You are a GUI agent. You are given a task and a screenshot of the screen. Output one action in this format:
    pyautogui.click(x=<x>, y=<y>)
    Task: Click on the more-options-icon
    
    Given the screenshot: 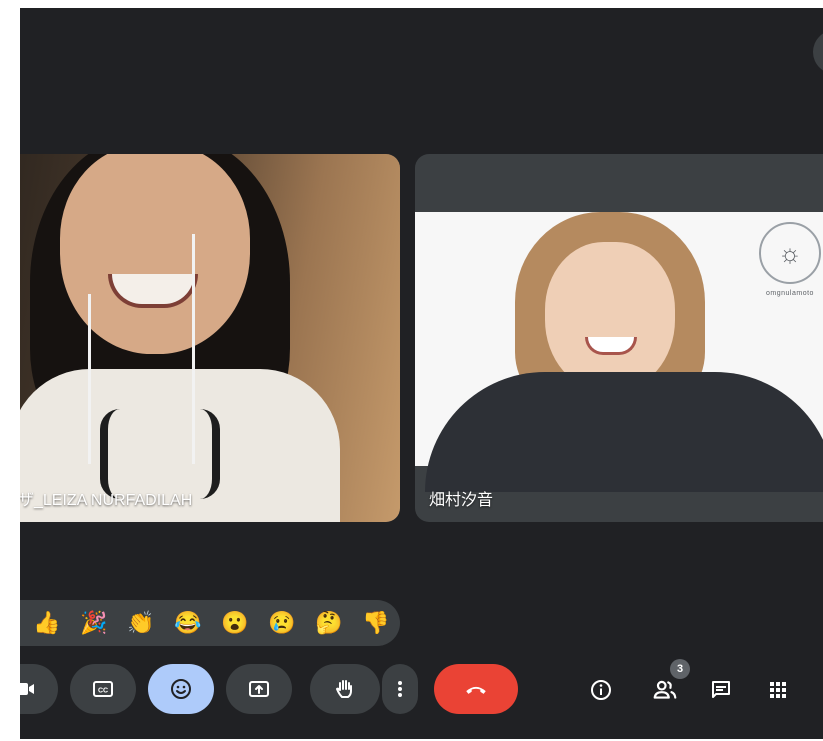 What is the action you would take?
    pyautogui.click(x=400, y=689)
    